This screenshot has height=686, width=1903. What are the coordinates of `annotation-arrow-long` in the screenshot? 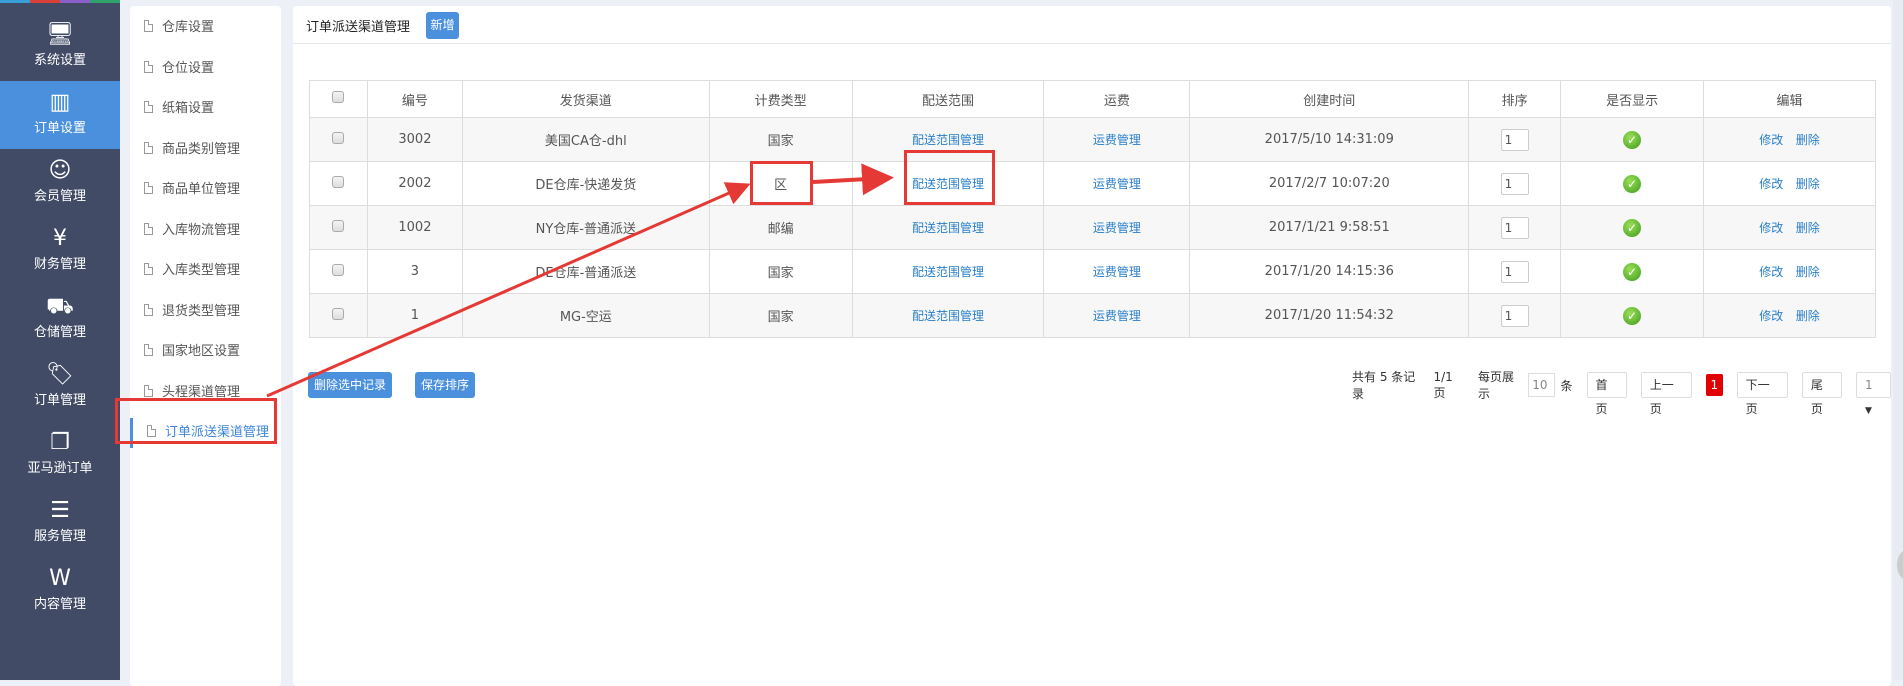 It's located at (508, 290).